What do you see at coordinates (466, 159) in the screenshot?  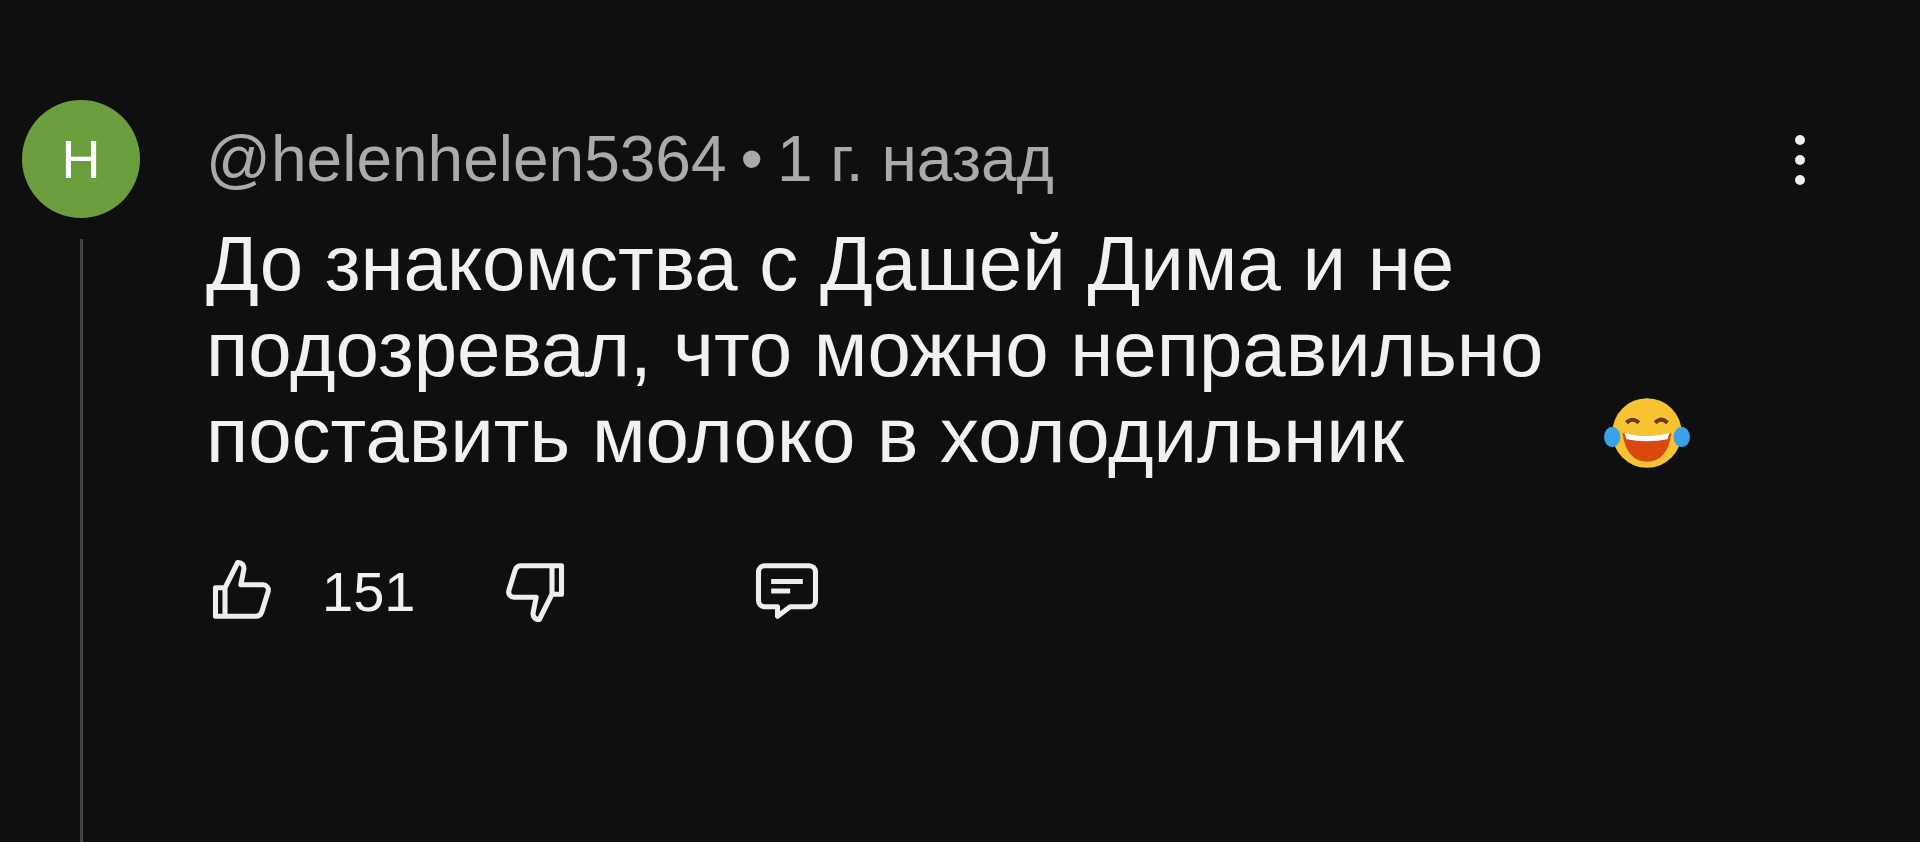 I see `author-name: @helenhelen5364` at bounding box center [466, 159].